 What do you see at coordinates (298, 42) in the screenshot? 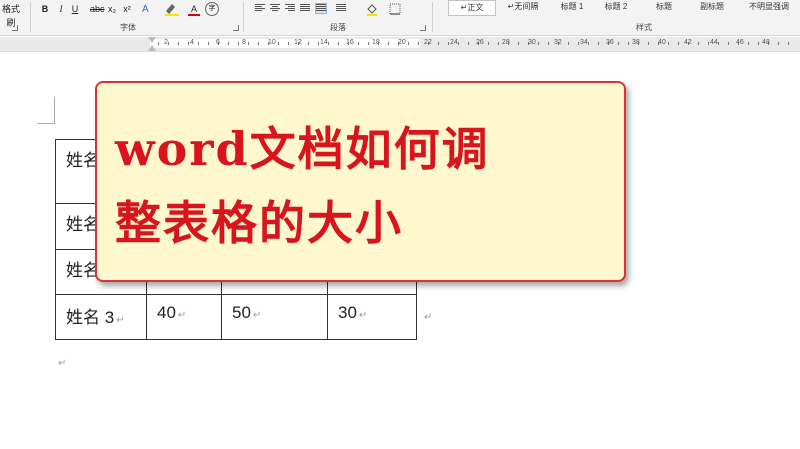
I see `ruler-number: 12` at bounding box center [298, 42].